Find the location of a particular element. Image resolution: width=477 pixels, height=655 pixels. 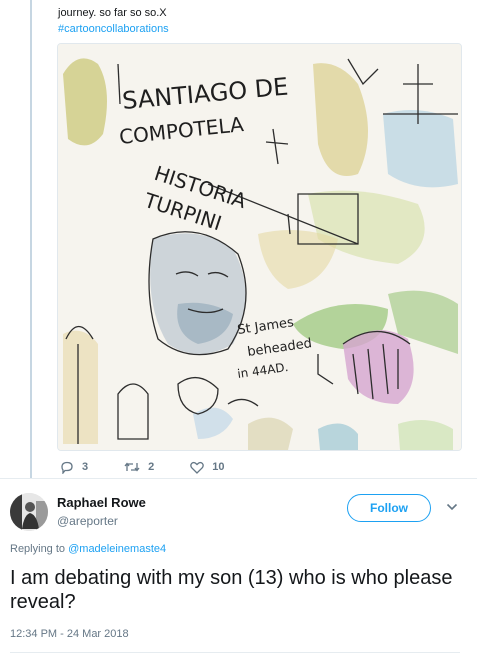

heart-icon is located at coordinates (197, 467).